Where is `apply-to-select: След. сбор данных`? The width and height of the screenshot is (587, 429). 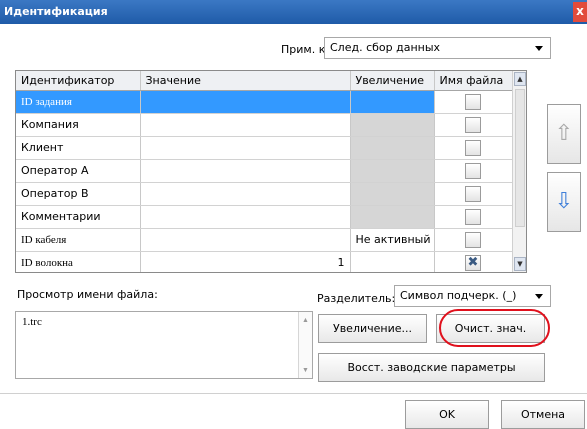 apply-to-select: След. сбор данных is located at coordinates (437, 48).